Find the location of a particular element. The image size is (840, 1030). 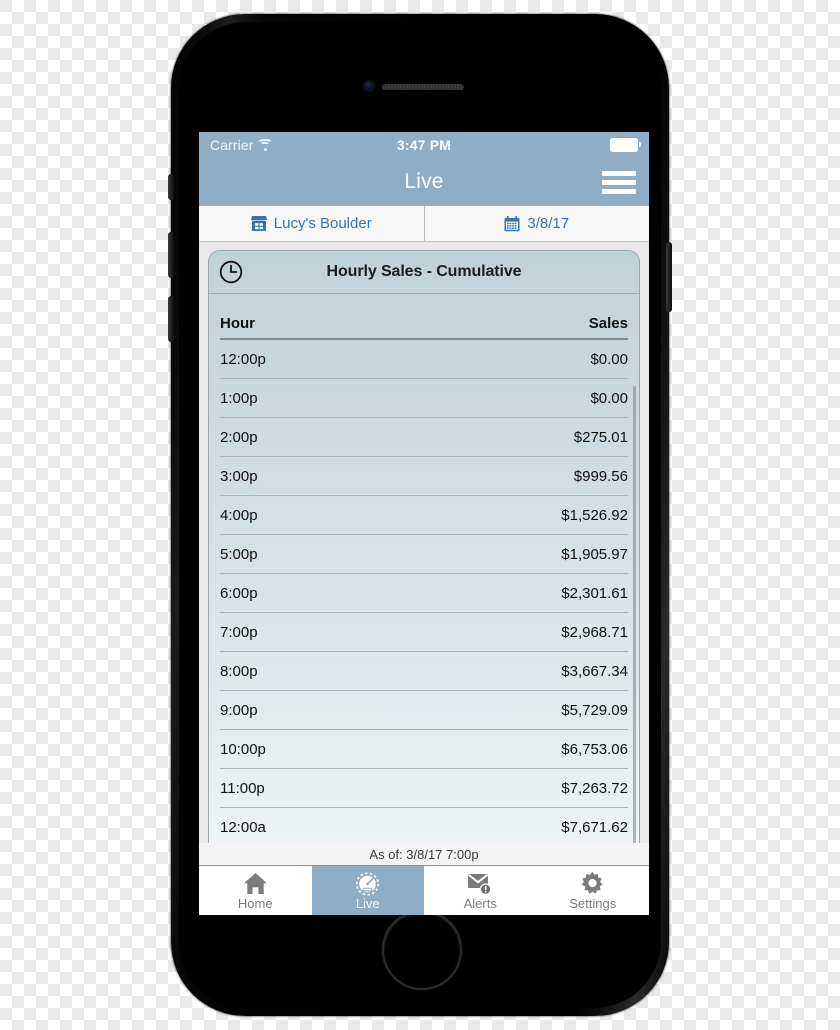

segment-store-label: Lucy's Boulder is located at coordinates (322, 223).